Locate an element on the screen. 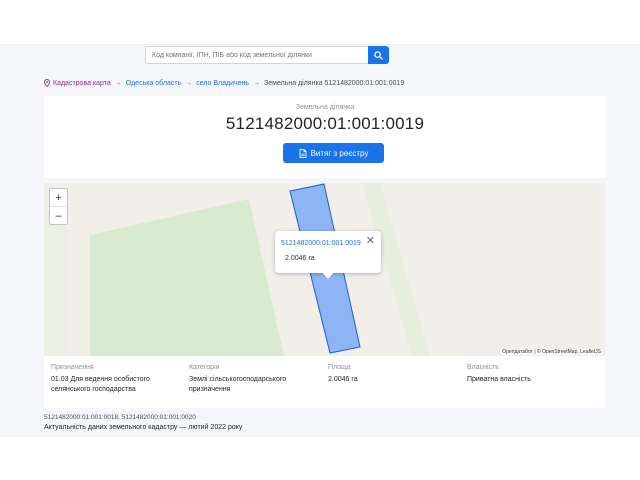 The image size is (640, 480). detail-label: Категорія is located at coordinates (204, 367).